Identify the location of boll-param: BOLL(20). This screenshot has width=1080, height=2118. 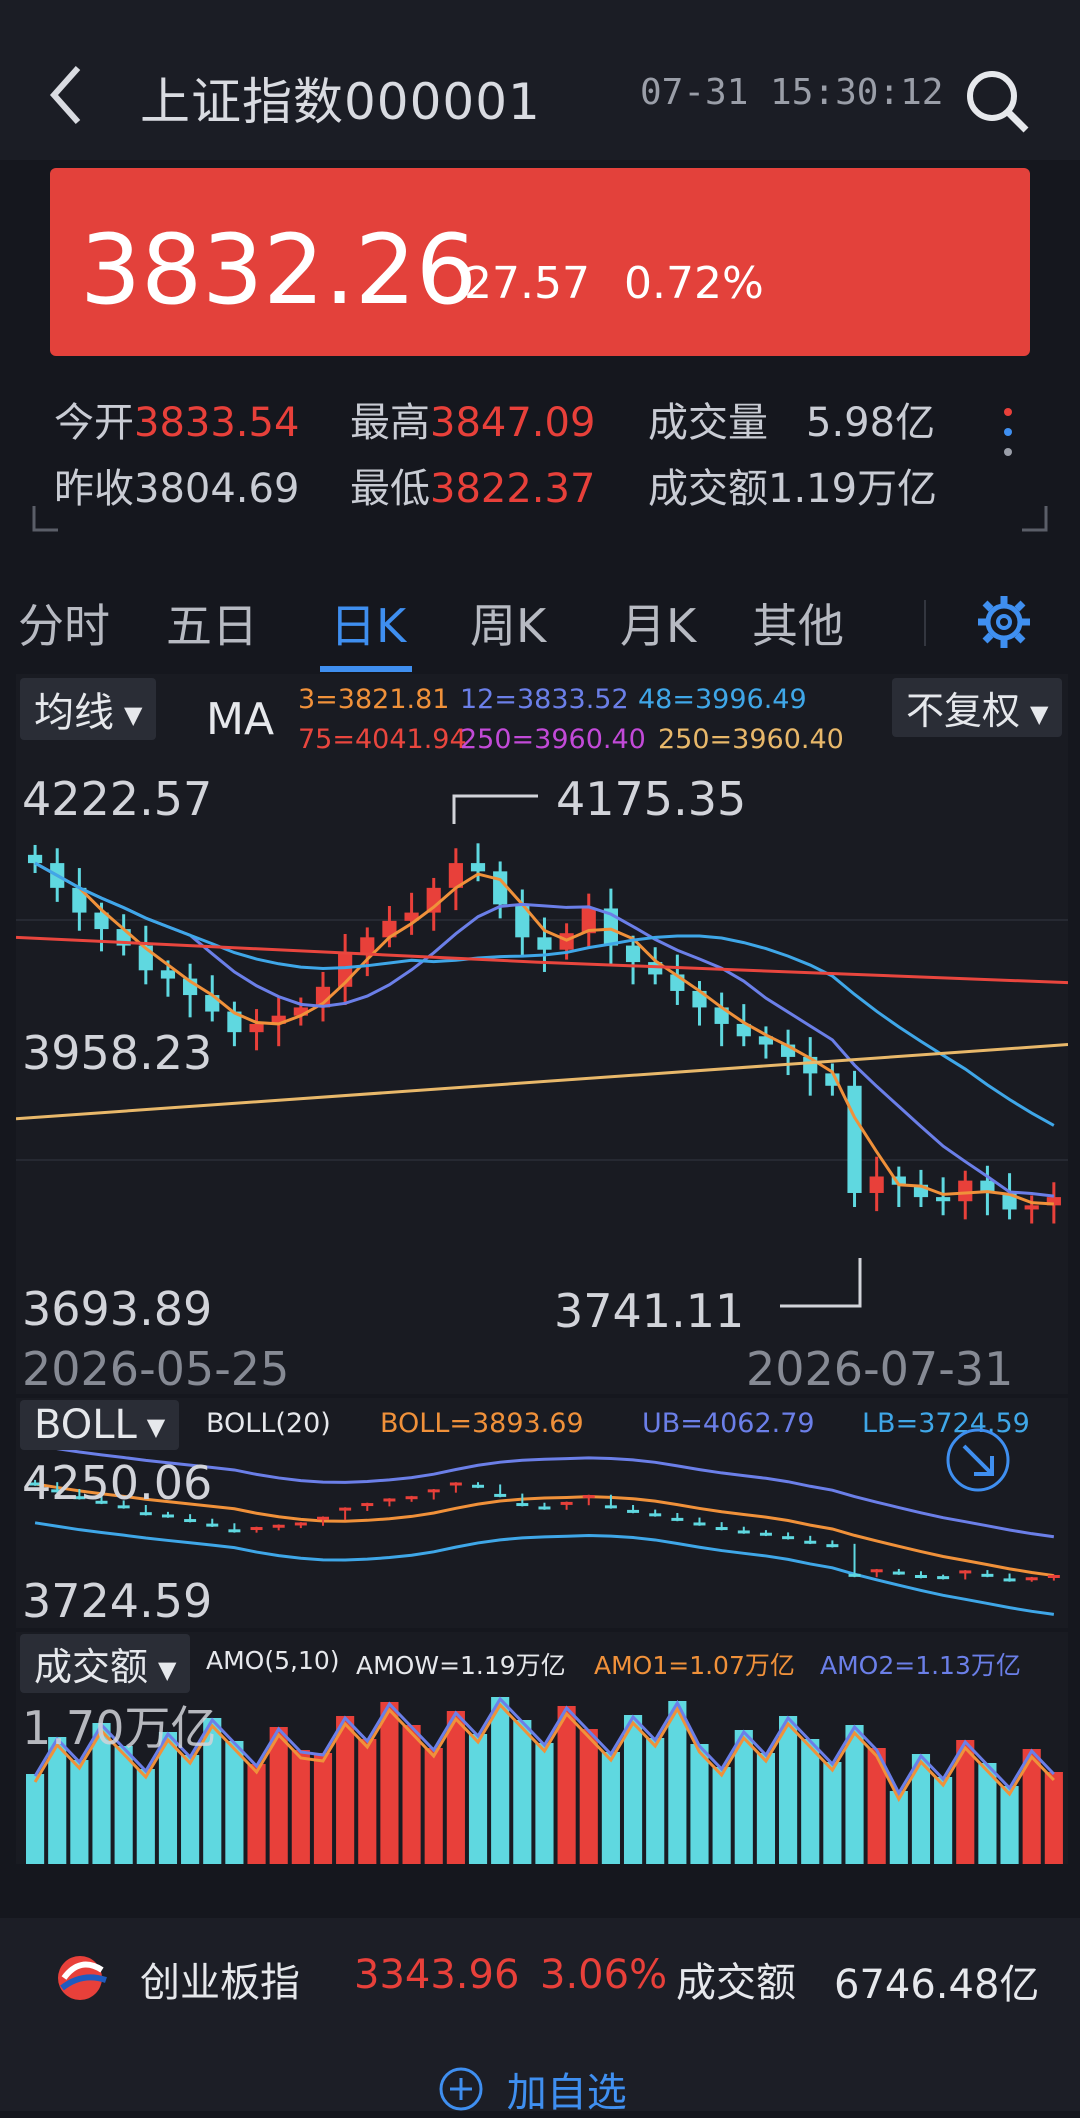
(268, 1423).